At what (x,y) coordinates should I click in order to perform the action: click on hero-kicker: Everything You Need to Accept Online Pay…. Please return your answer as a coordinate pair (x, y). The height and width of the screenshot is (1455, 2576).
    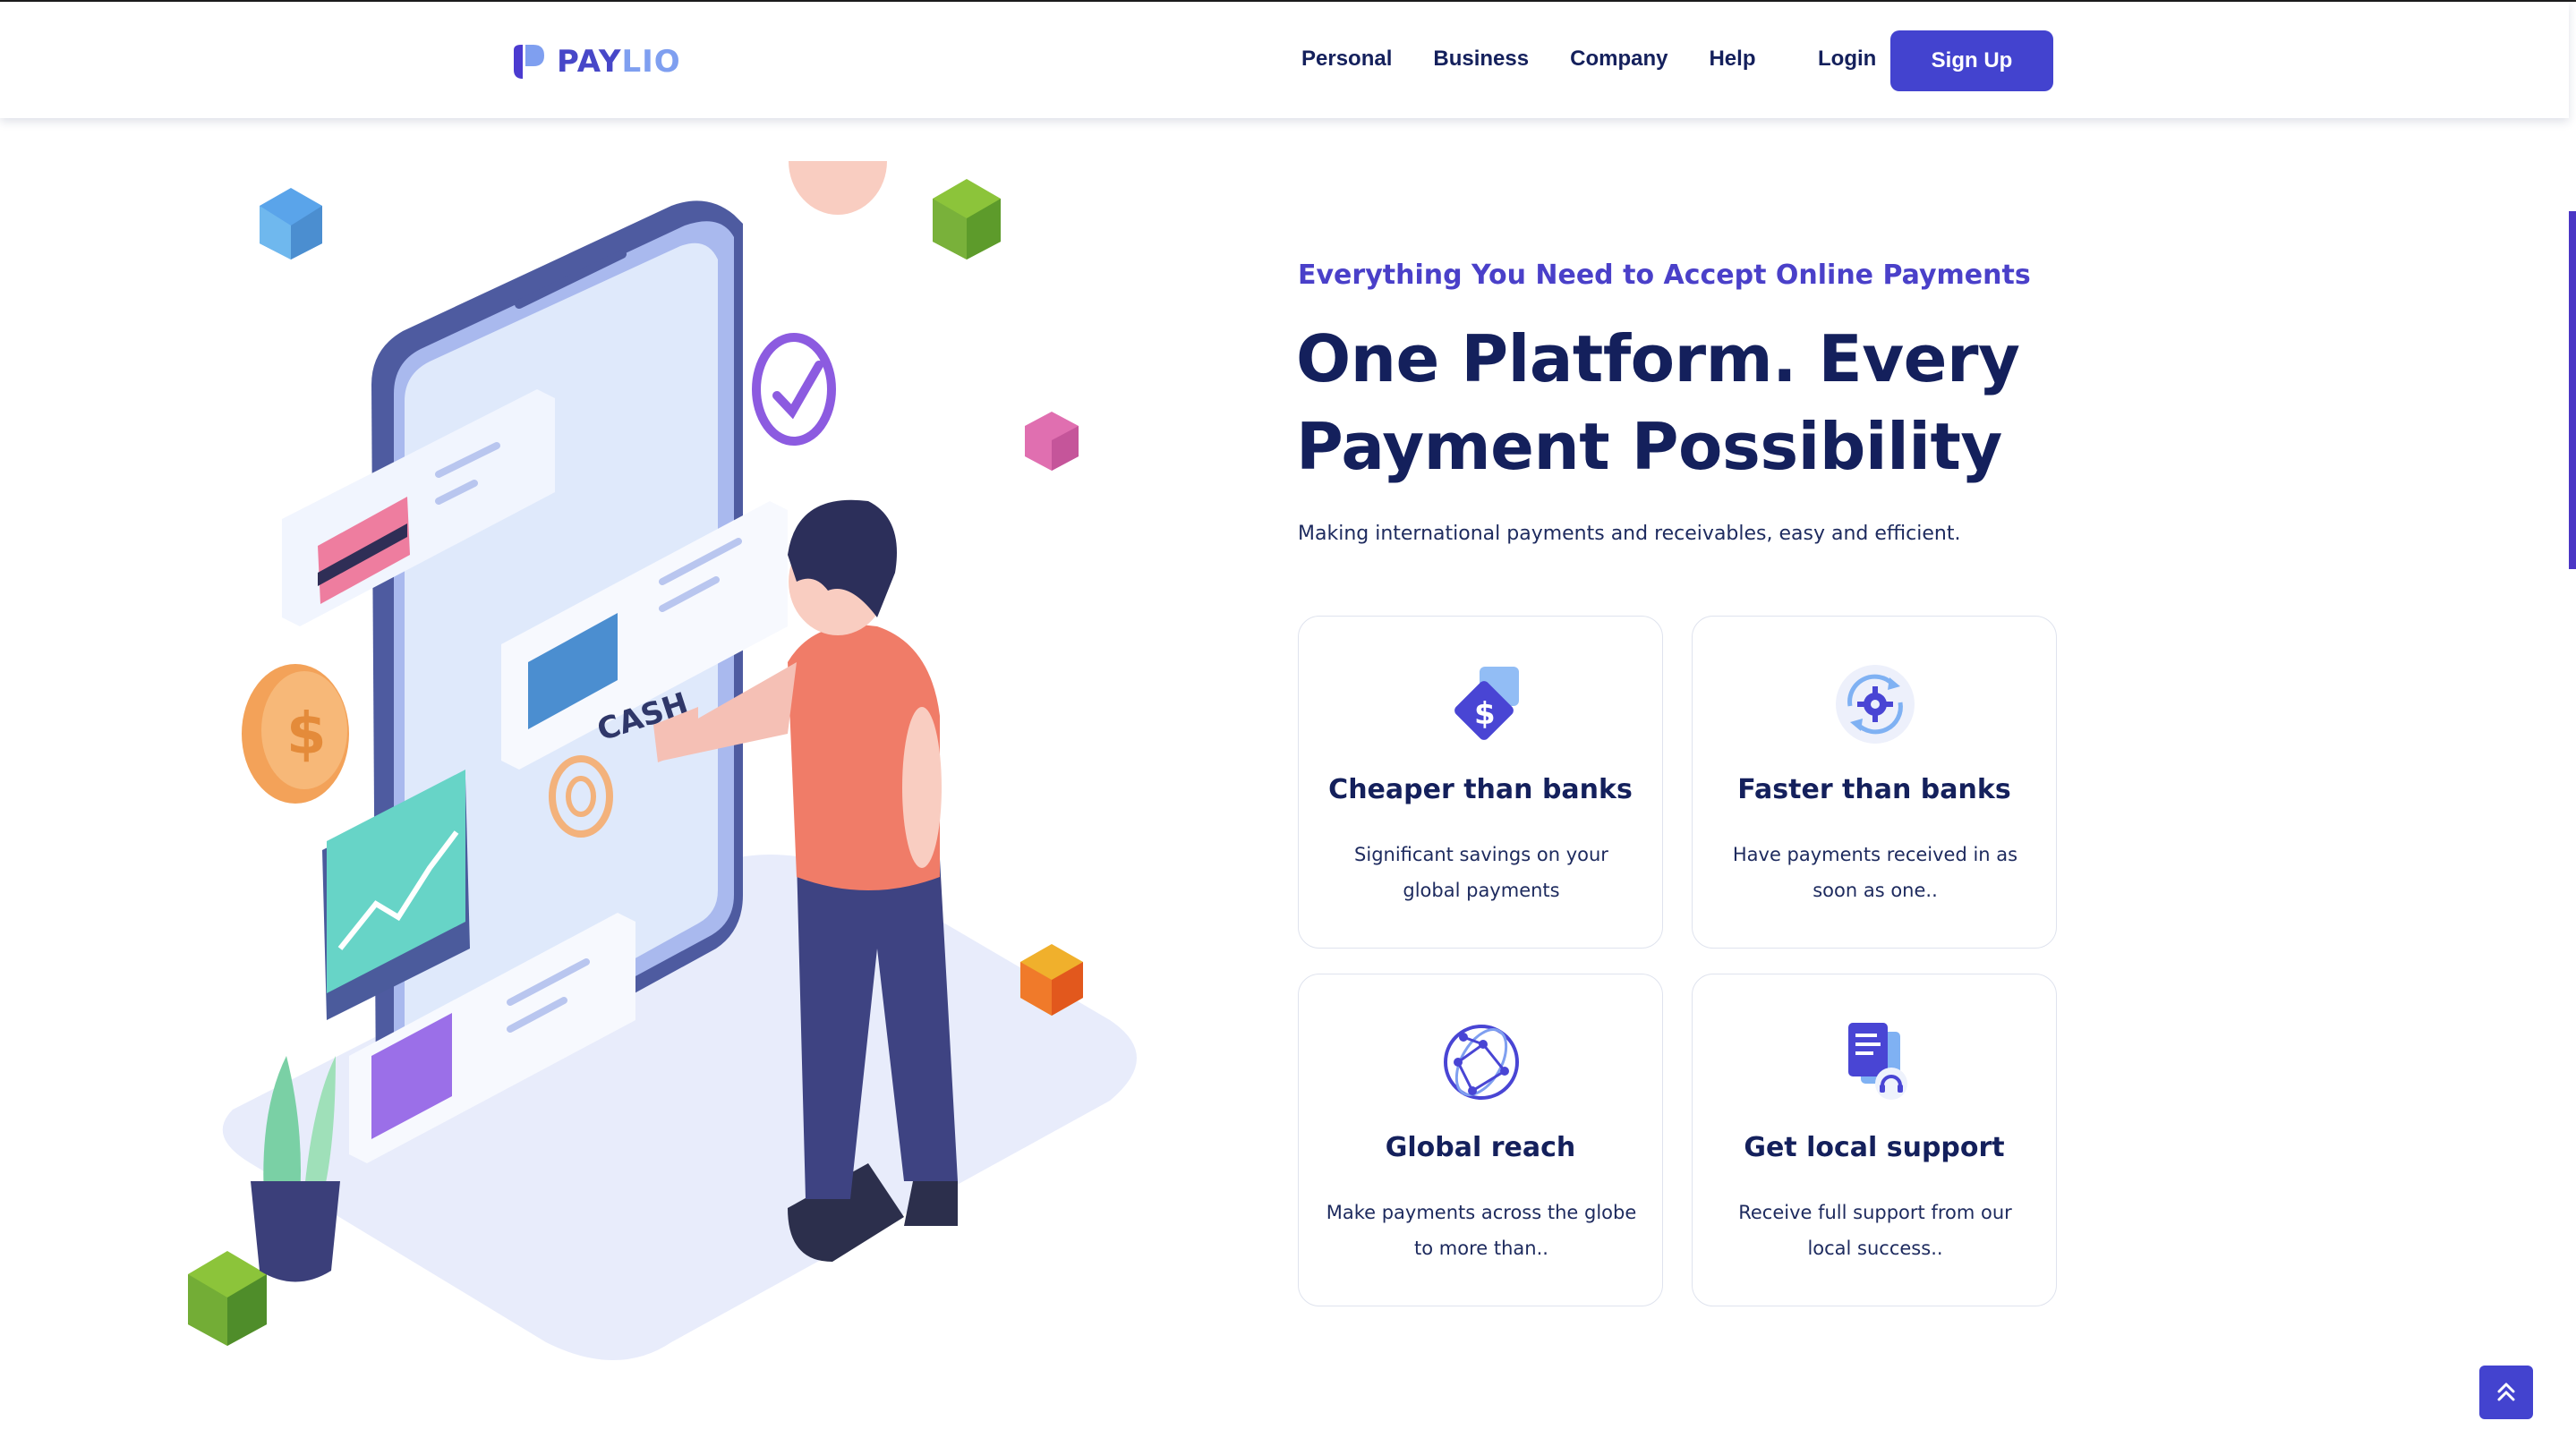
    Looking at the image, I should click on (1664, 275).